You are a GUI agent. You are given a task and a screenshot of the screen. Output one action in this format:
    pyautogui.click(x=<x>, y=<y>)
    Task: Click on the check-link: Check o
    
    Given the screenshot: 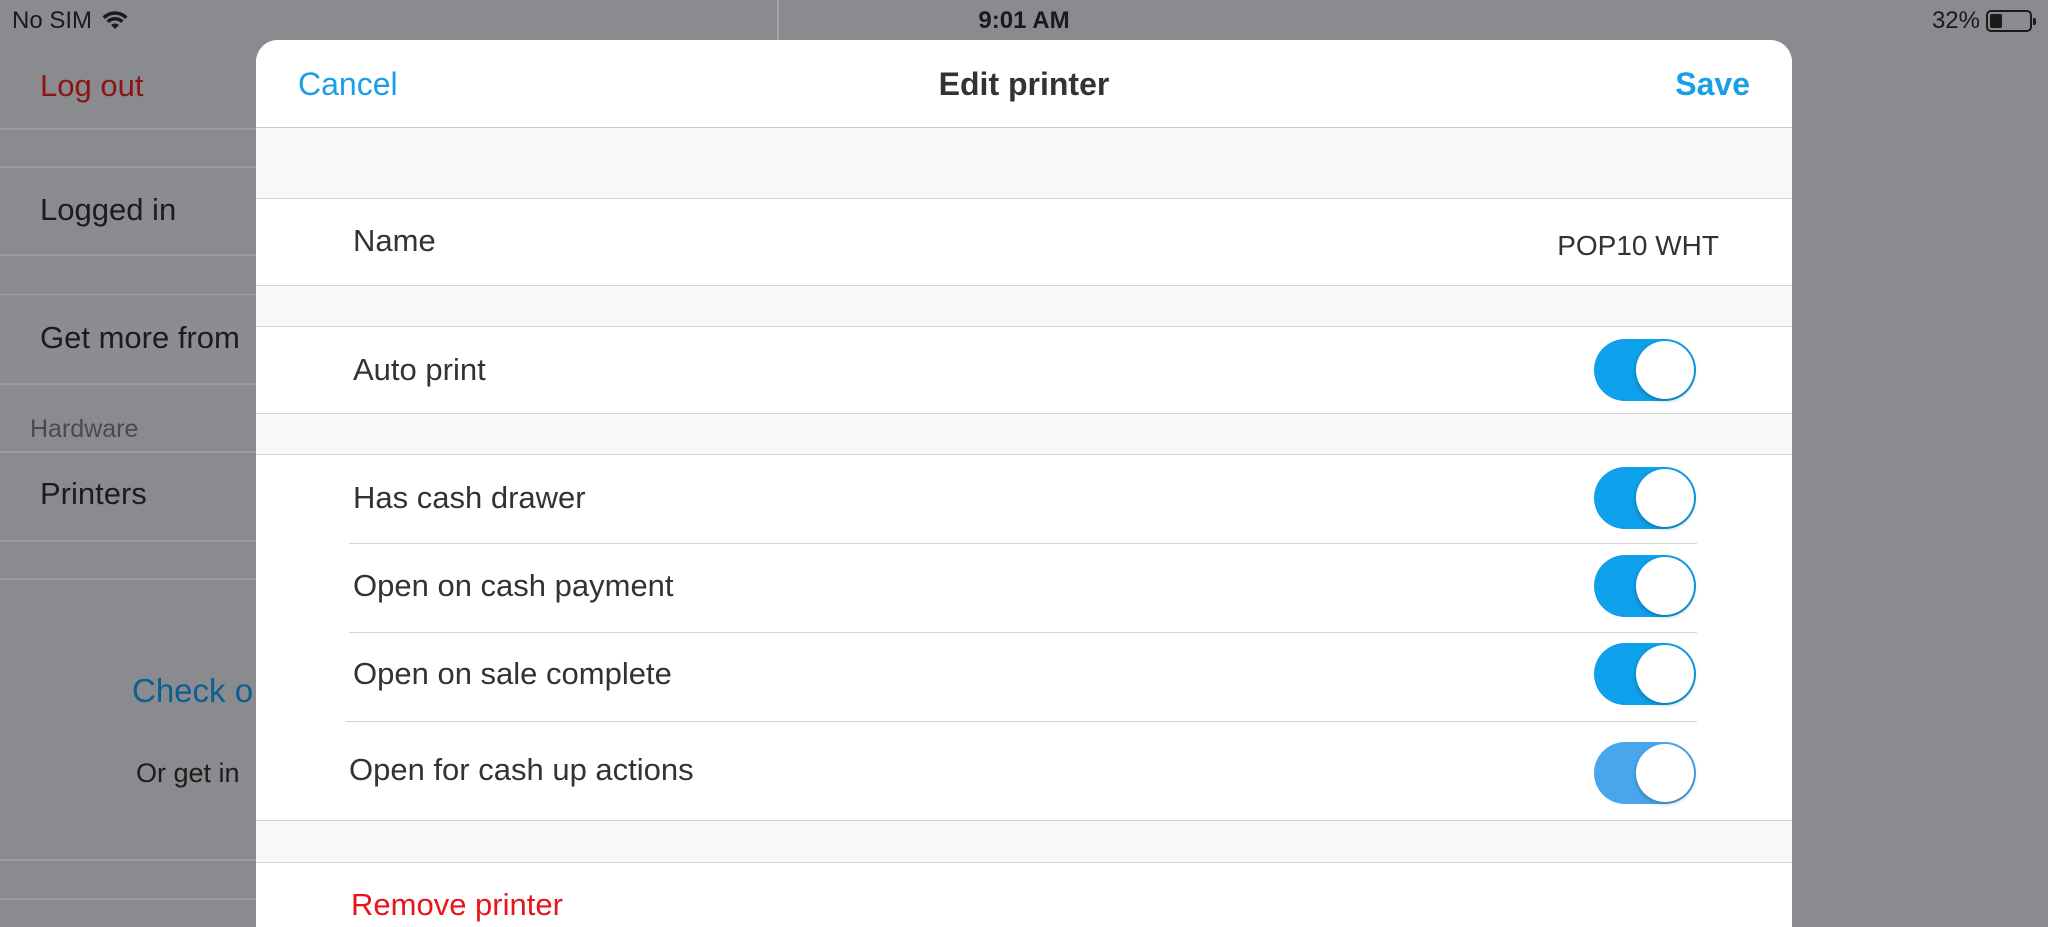 What is the action you would take?
    pyautogui.click(x=193, y=690)
    